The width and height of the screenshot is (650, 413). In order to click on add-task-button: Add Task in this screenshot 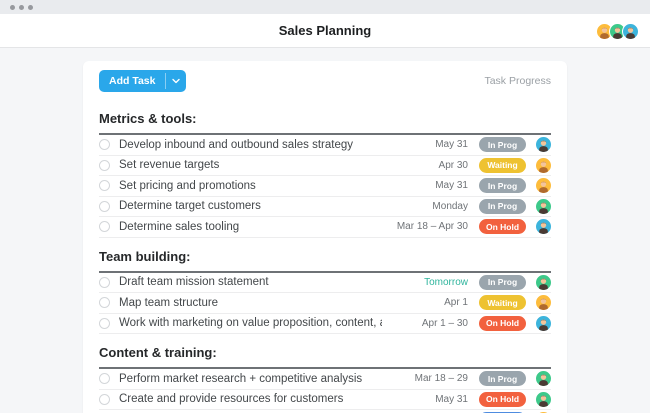, I will do `click(143, 81)`.